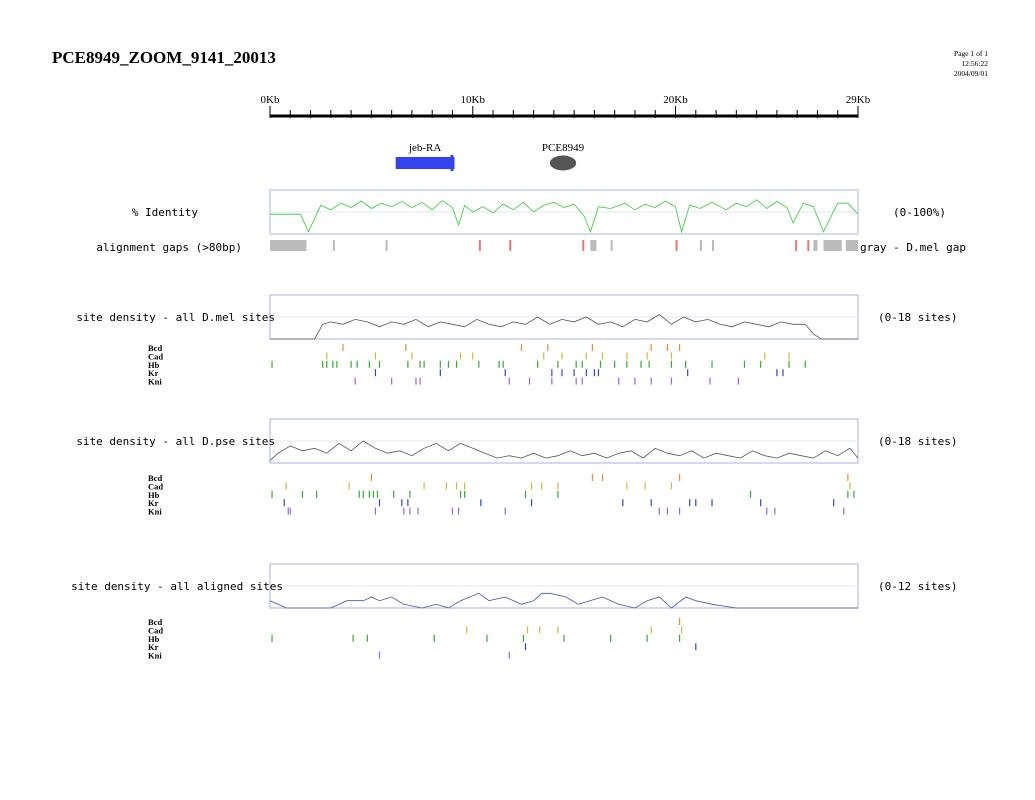  I want to click on ruler-tick-label: 20Kb, so click(675, 100).